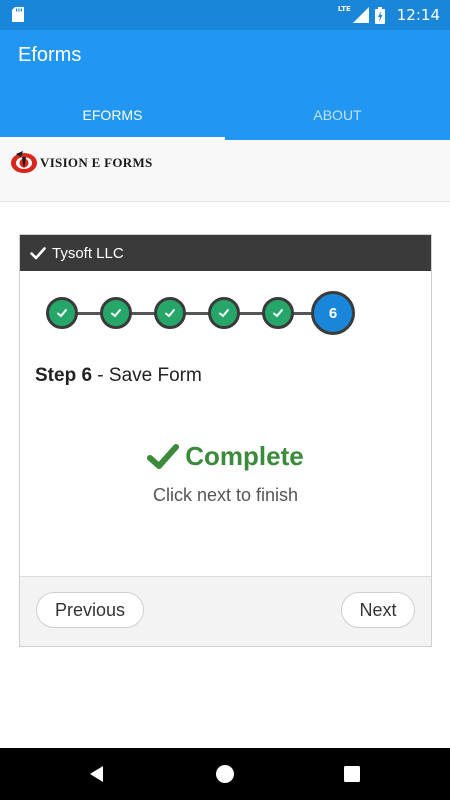  Describe the element at coordinates (344, 9) in the screenshot. I see `network-type: LTE` at that location.